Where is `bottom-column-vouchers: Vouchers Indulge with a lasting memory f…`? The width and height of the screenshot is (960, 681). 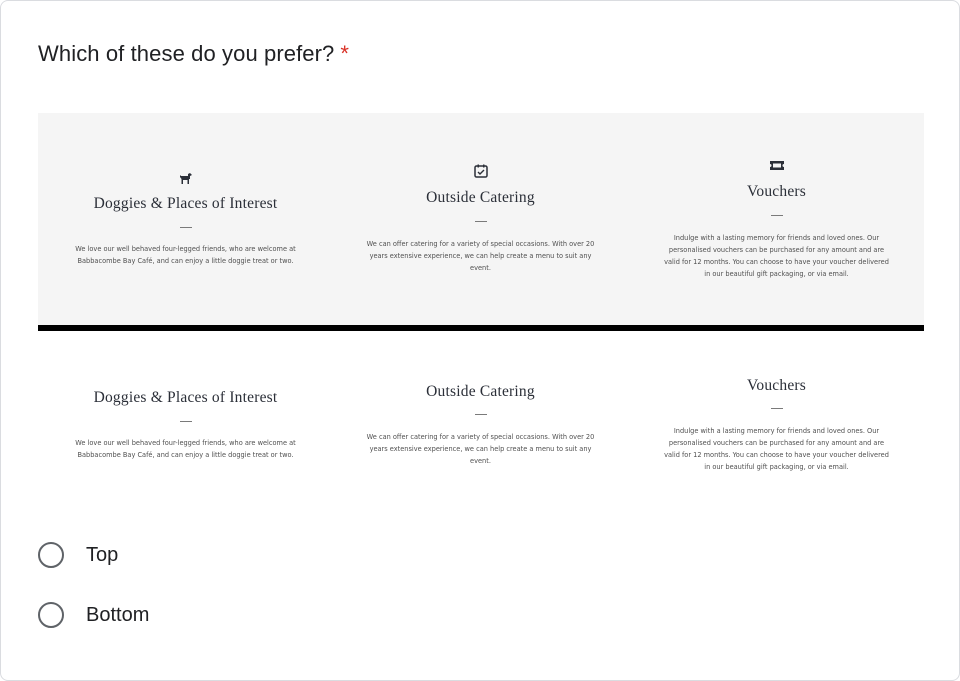
bottom-column-vouchers: Vouchers Indulge with a lasting memory f… is located at coordinates (776, 419).